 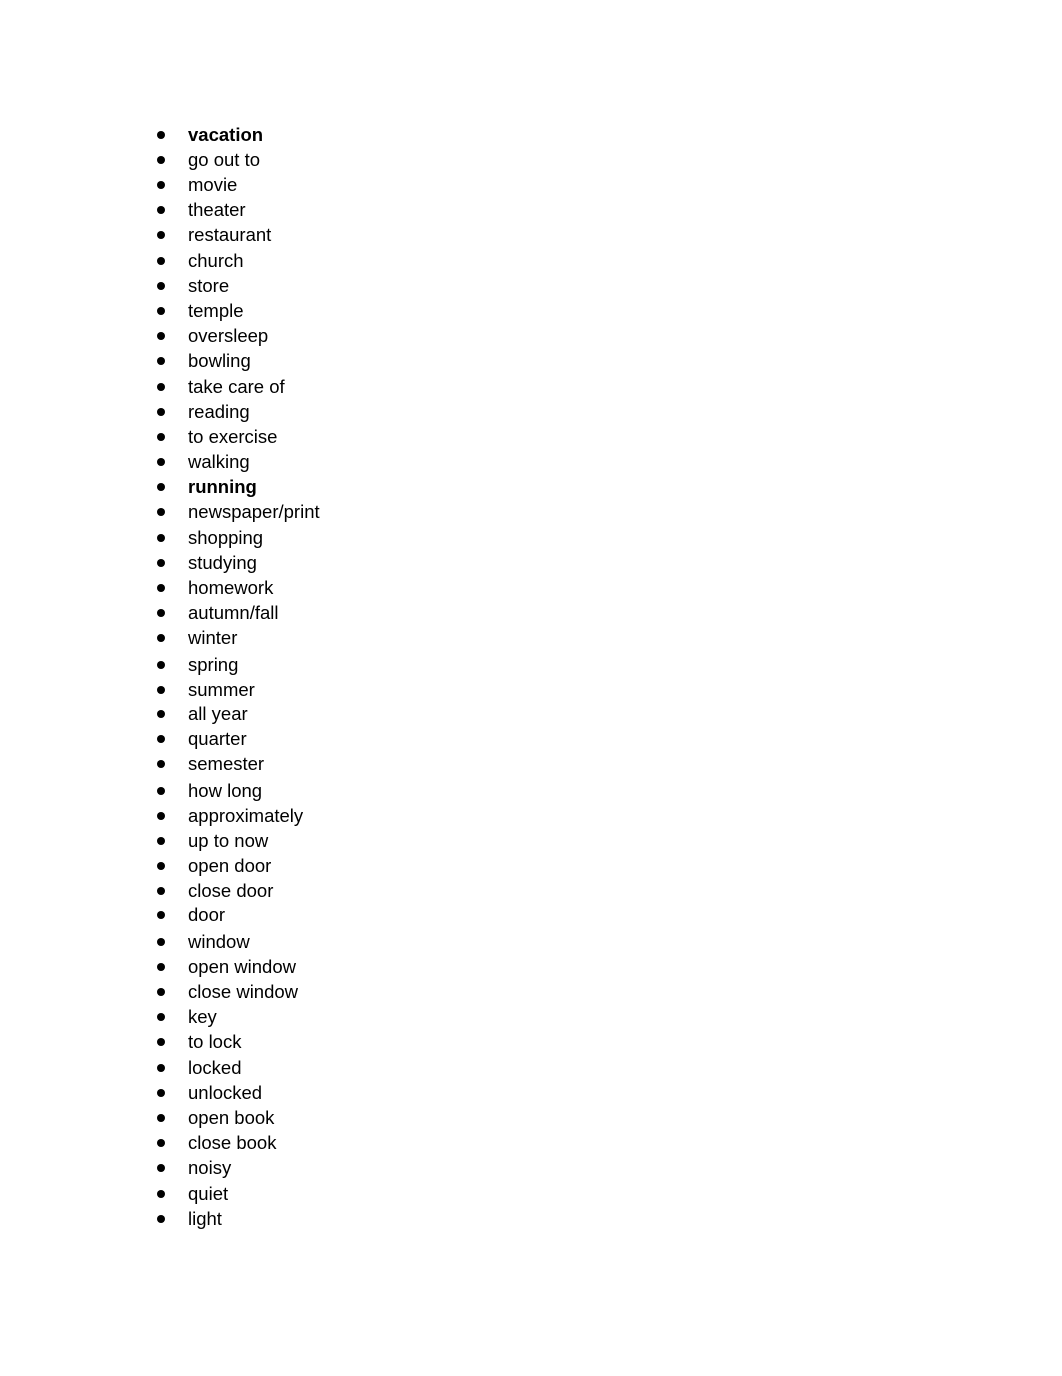 What do you see at coordinates (217, 209) in the screenshot?
I see `list-item-text: theater` at bounding box center [217, 209].